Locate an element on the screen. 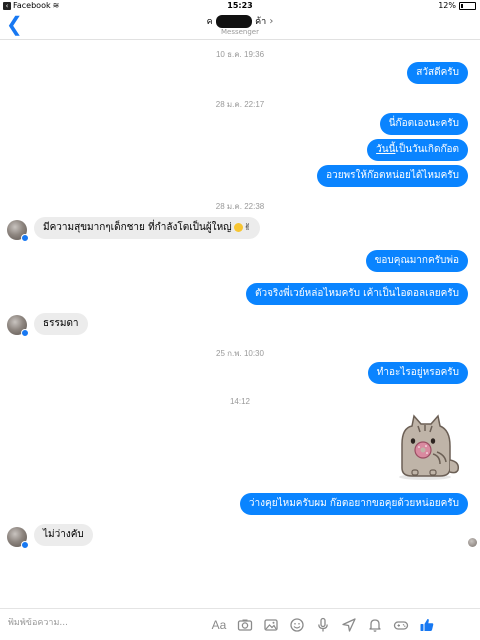 Image resolution: width=480 pixels, height=640 pixels. timestamp: 28 ม.ค. 22:17 is located at coordinates (240, 104).